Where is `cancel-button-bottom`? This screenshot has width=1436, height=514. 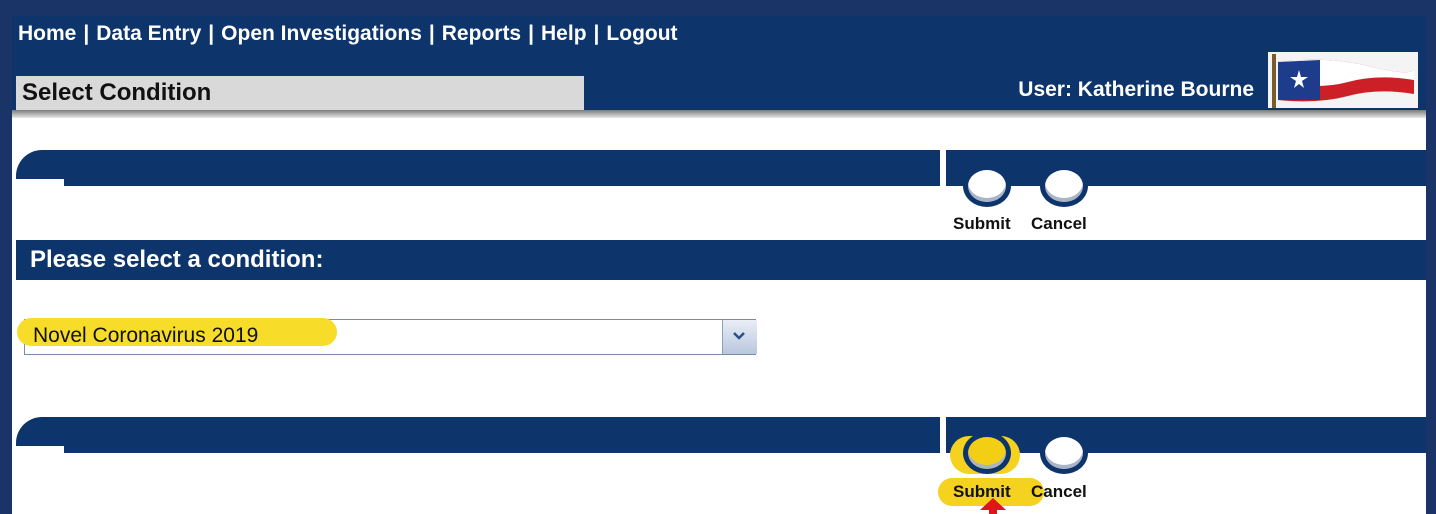 cancel-button-bottom is located at coordinates (1064, 453).